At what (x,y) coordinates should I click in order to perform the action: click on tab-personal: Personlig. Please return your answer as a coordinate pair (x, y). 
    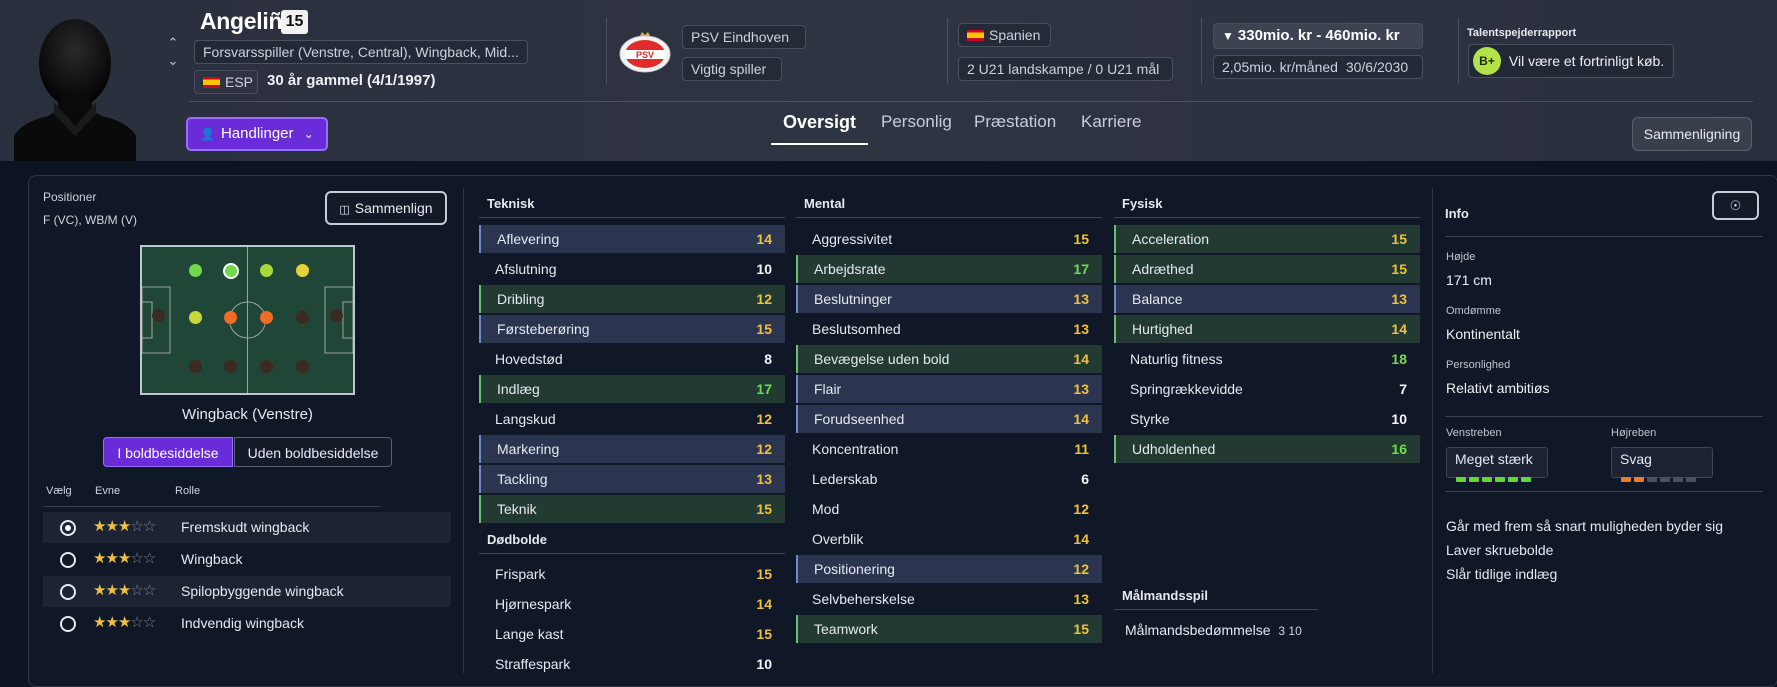
    Looking at the image, I should click on (916, 122).